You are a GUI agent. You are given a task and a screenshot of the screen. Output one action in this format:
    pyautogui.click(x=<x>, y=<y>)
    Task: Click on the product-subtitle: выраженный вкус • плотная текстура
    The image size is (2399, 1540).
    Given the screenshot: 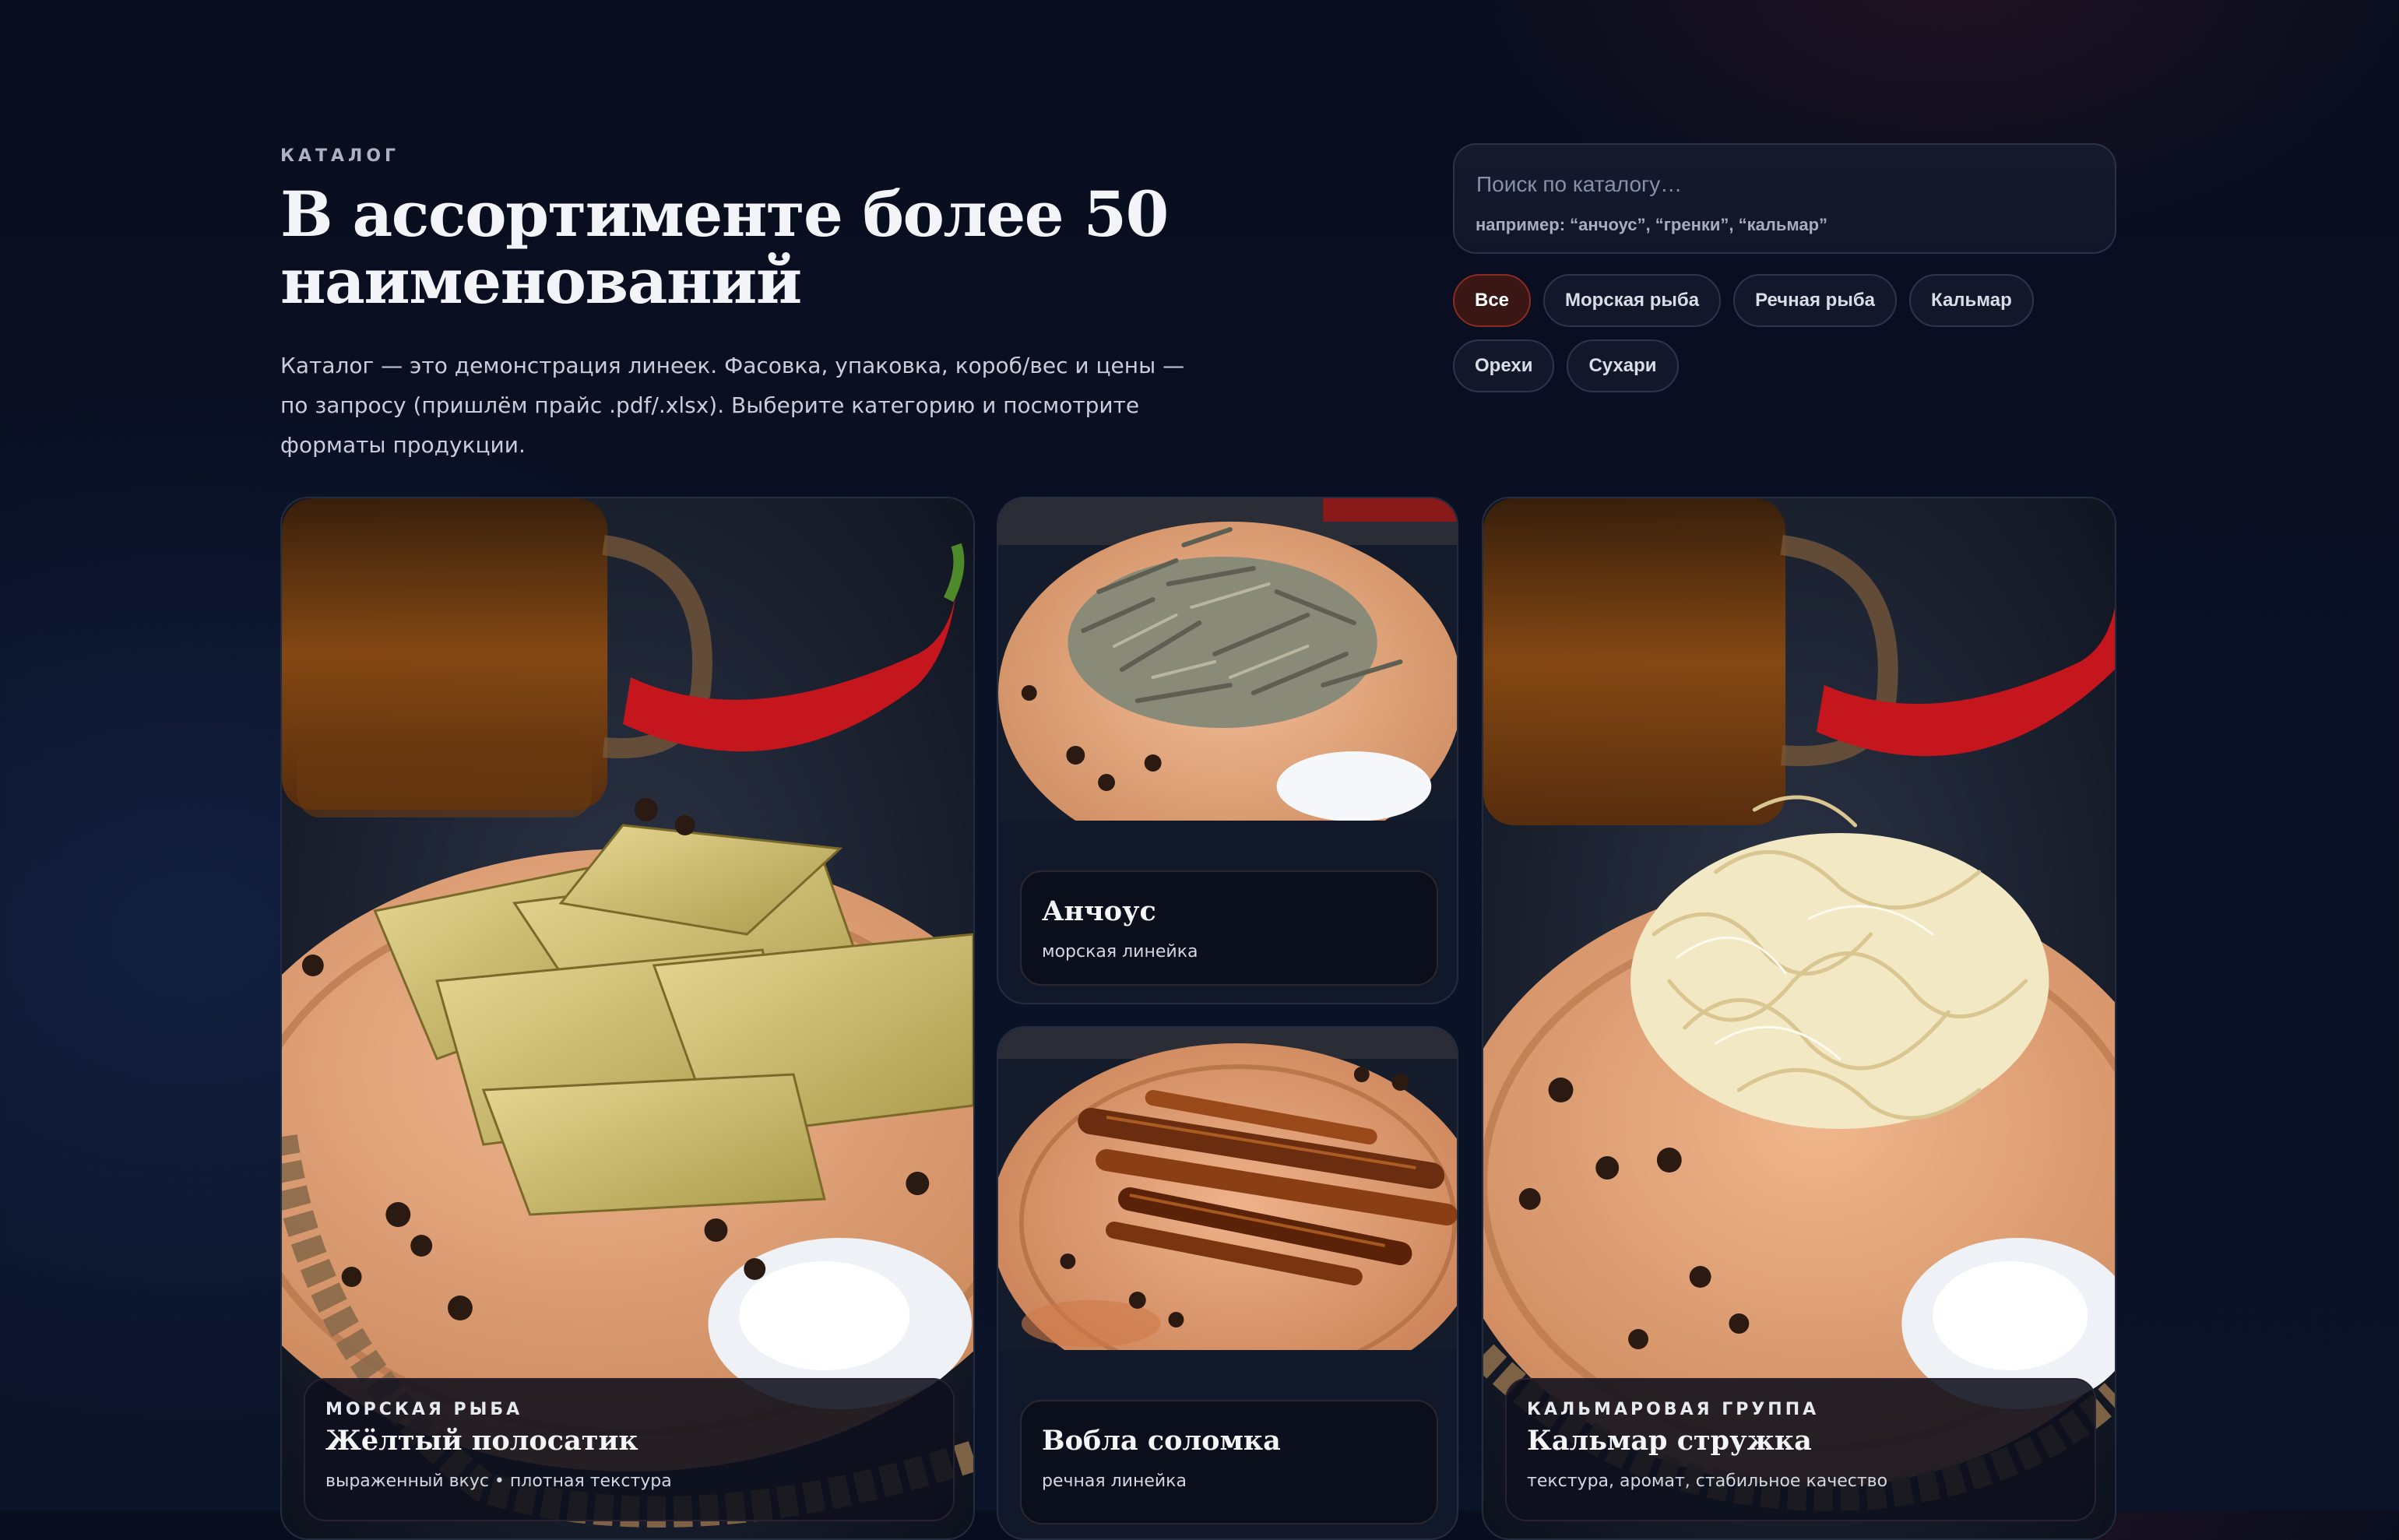 What is the action you would take?
    pyautogui.click(x=498, y=1481)
    